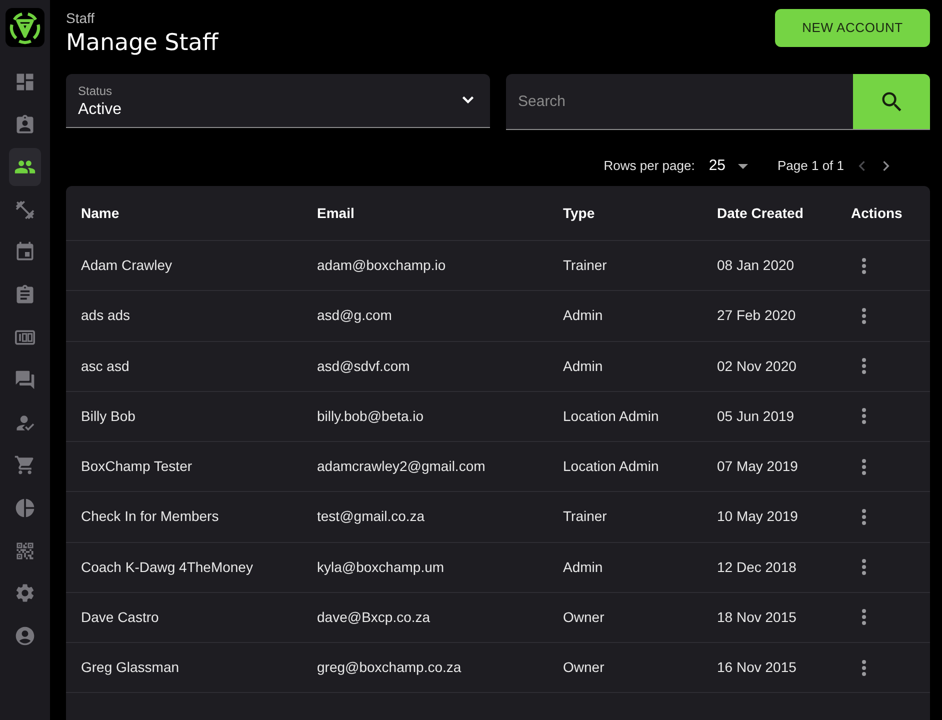 The height and width of the screenshot is (720, 942). Describe the element at coordinates (25, 465) in the screenshot. I see `cart-icon` at that location.